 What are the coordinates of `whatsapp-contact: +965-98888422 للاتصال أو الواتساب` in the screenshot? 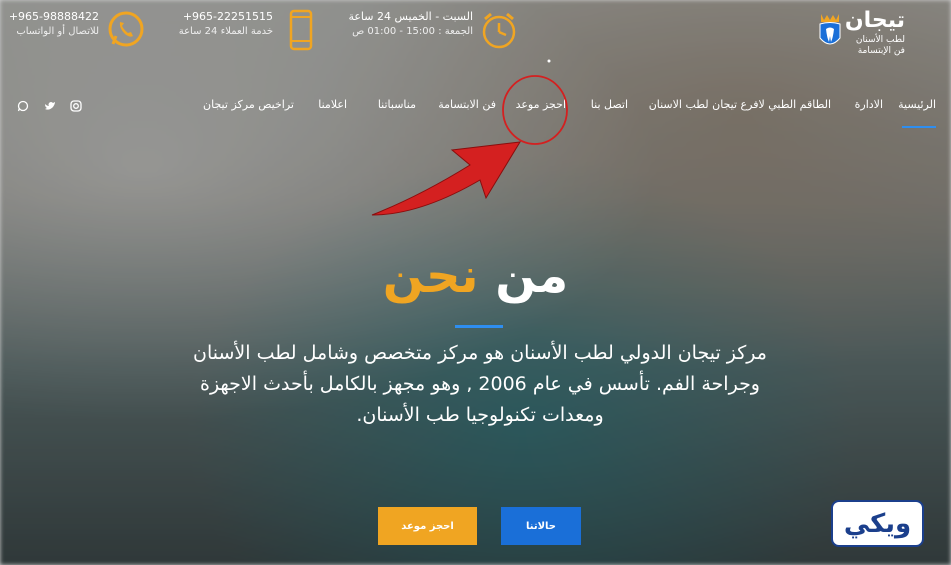 It's located at (54, 23).